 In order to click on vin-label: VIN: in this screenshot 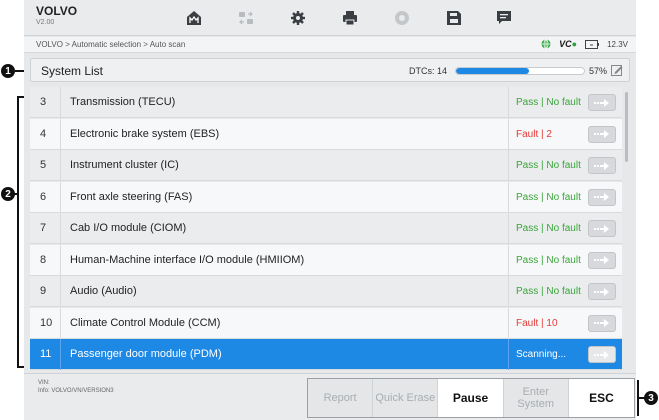, I will do `click(44, 383)`.